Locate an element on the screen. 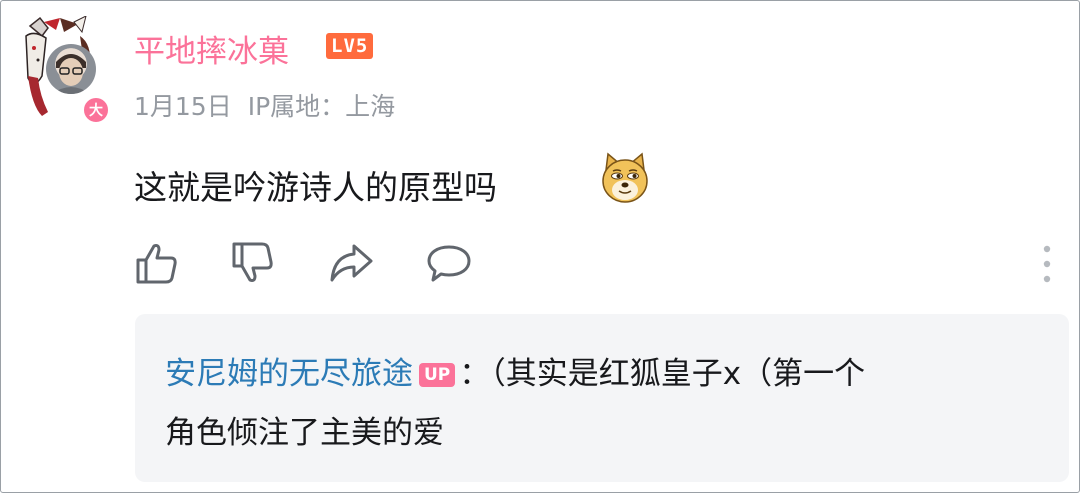  avatar: 大 is located at coordinates (65, 70).